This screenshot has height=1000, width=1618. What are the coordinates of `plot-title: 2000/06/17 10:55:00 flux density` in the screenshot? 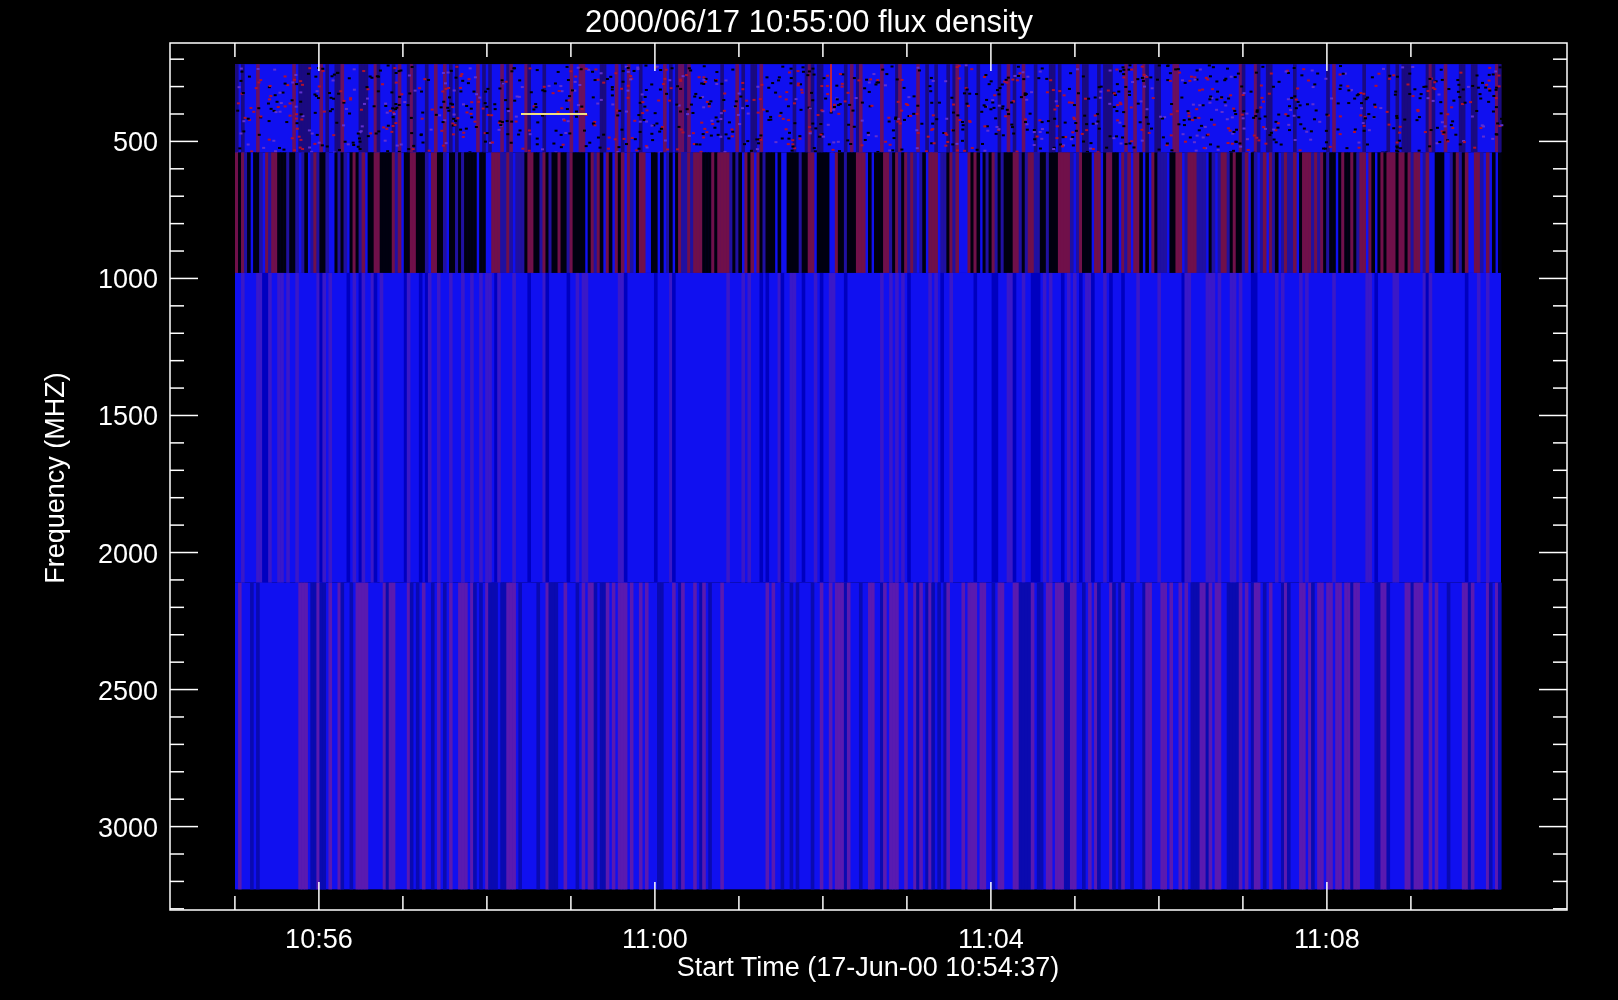 It's located at (809, 21).